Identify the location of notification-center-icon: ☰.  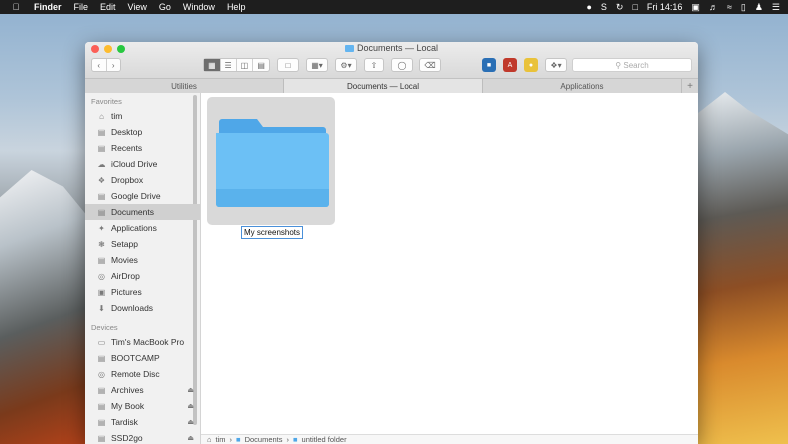
(776, 7).